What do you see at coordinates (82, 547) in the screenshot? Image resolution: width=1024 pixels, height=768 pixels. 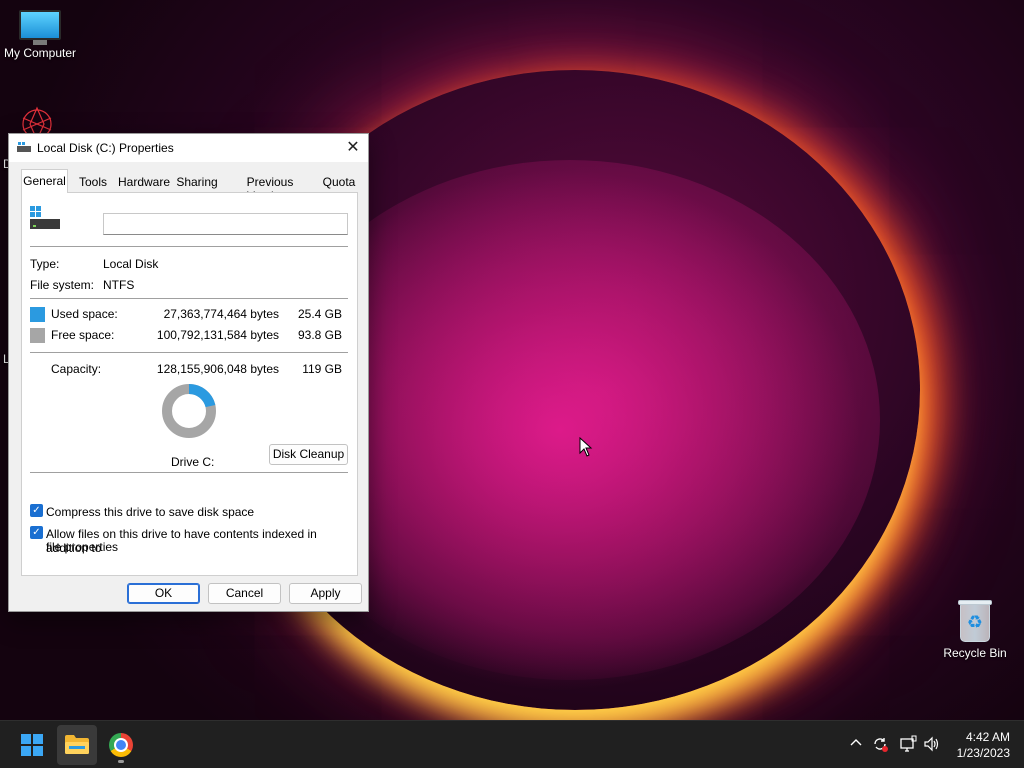 I see `index-label-continued: file properties` at bounding box center [82, 547].